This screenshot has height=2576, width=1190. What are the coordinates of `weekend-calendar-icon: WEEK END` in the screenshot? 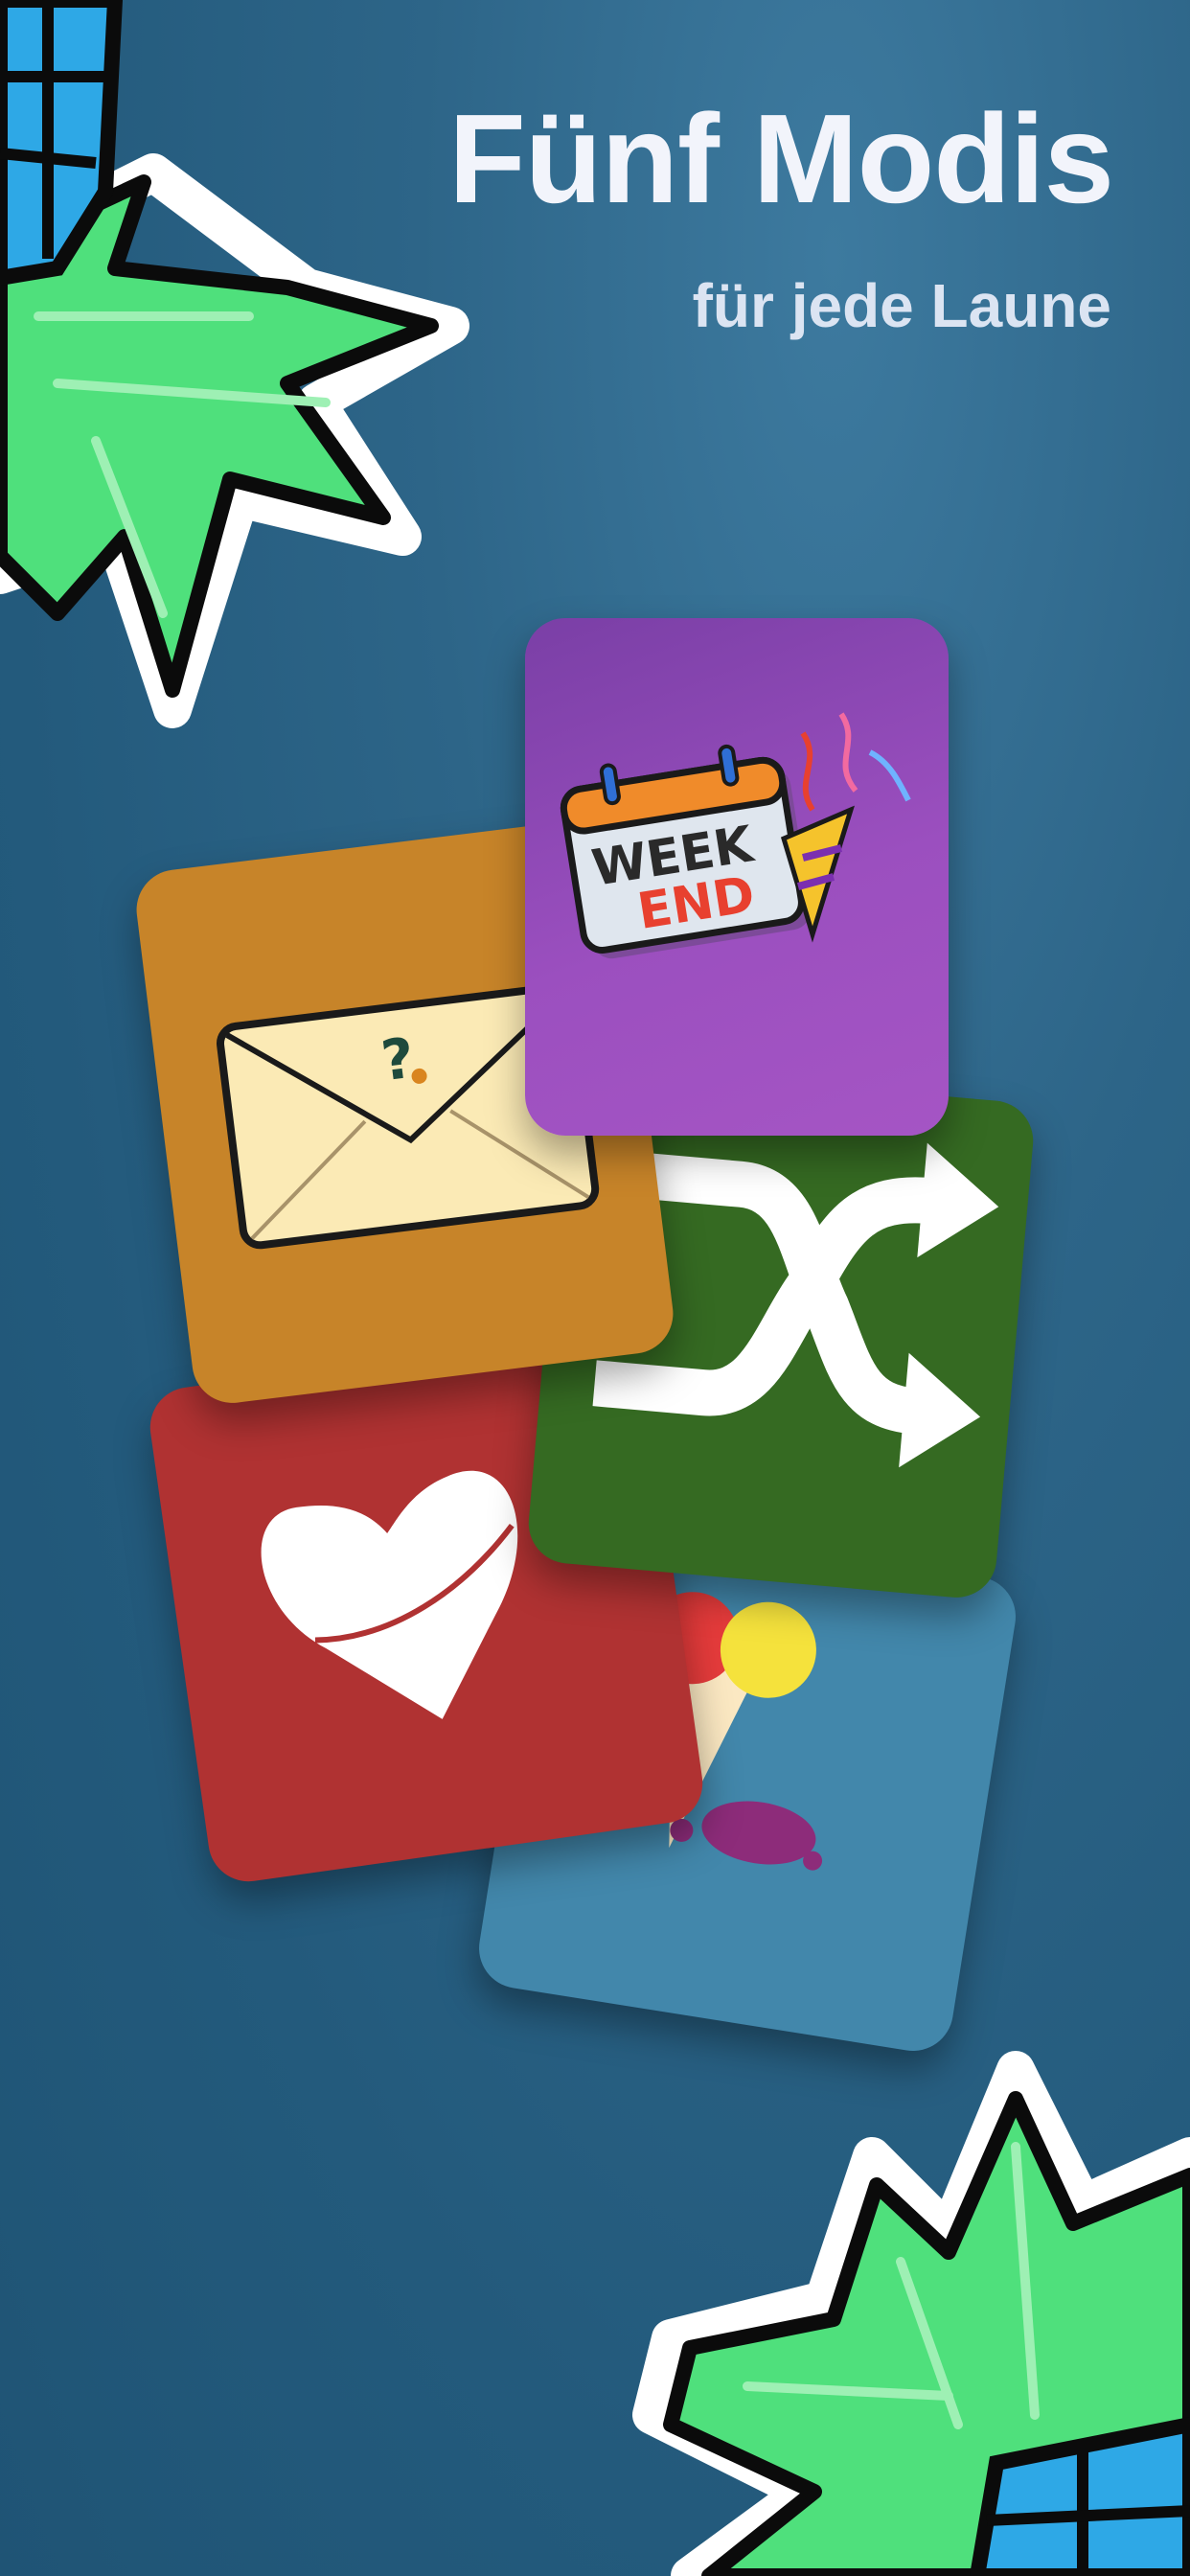 It's located at (735, 835).